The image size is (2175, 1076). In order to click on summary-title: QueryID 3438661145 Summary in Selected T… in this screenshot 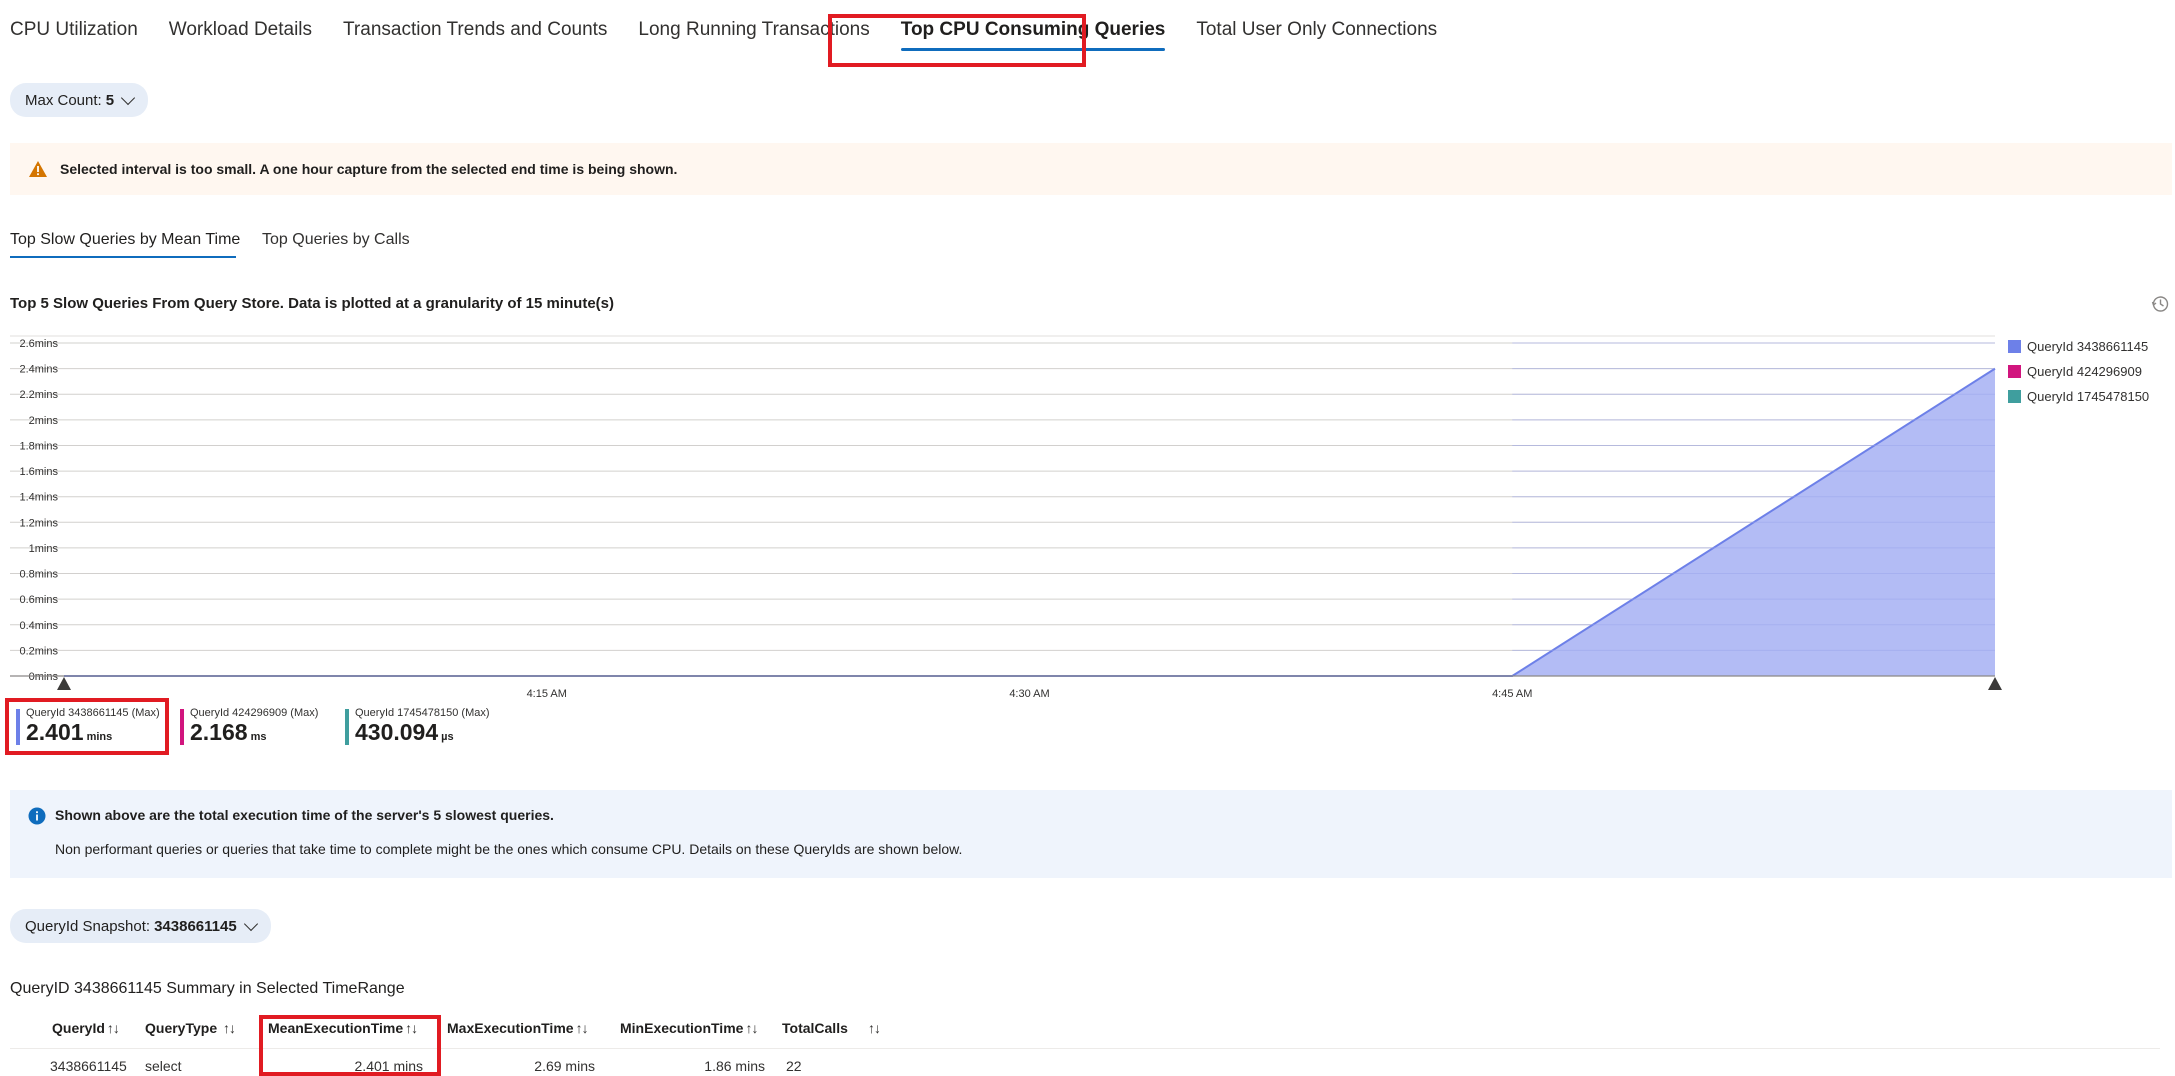, I will do `click(207, 988)`.